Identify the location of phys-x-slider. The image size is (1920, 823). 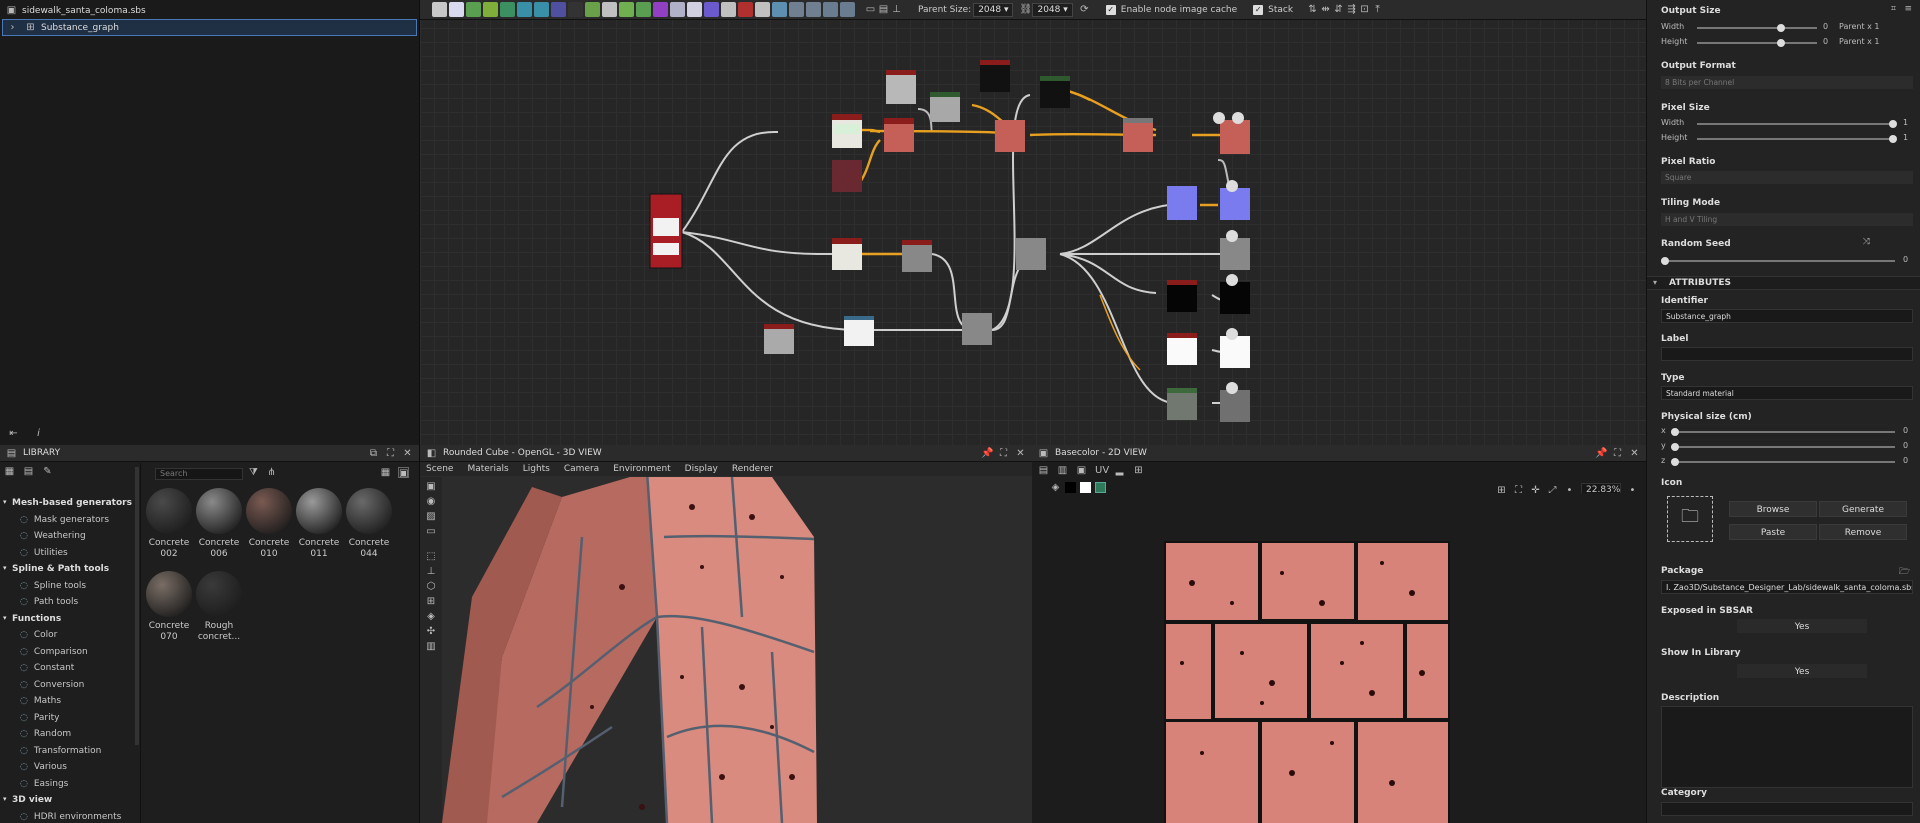
(1783, 432).